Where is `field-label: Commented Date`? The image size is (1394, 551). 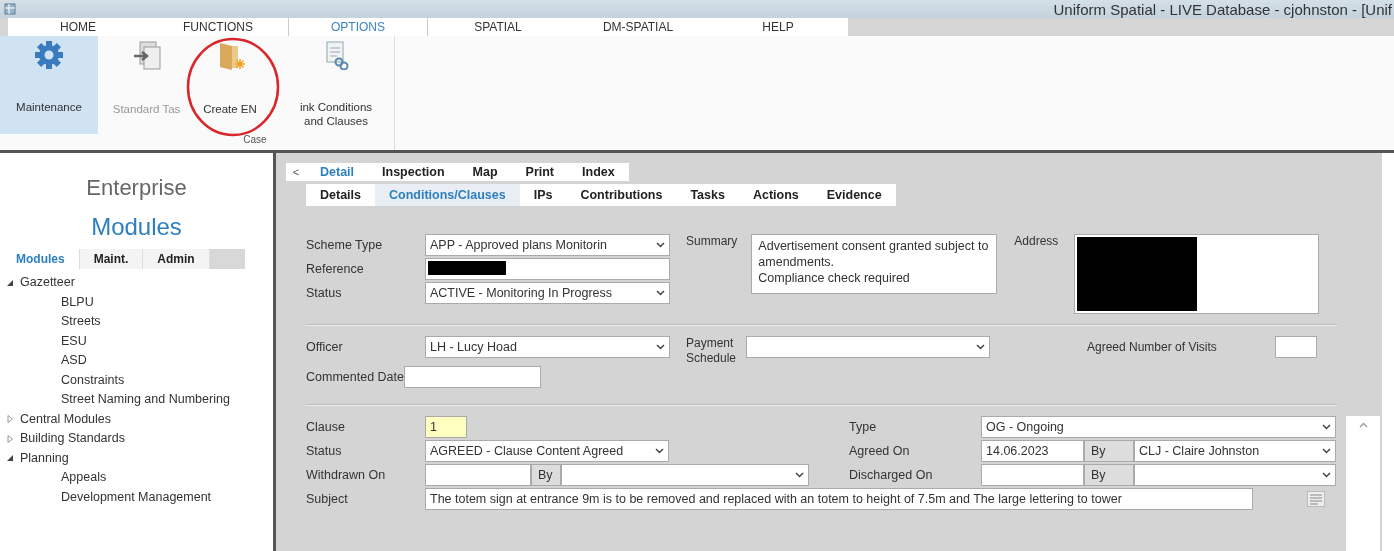 field-label: Commented Date is located at coordinates (355, 377).